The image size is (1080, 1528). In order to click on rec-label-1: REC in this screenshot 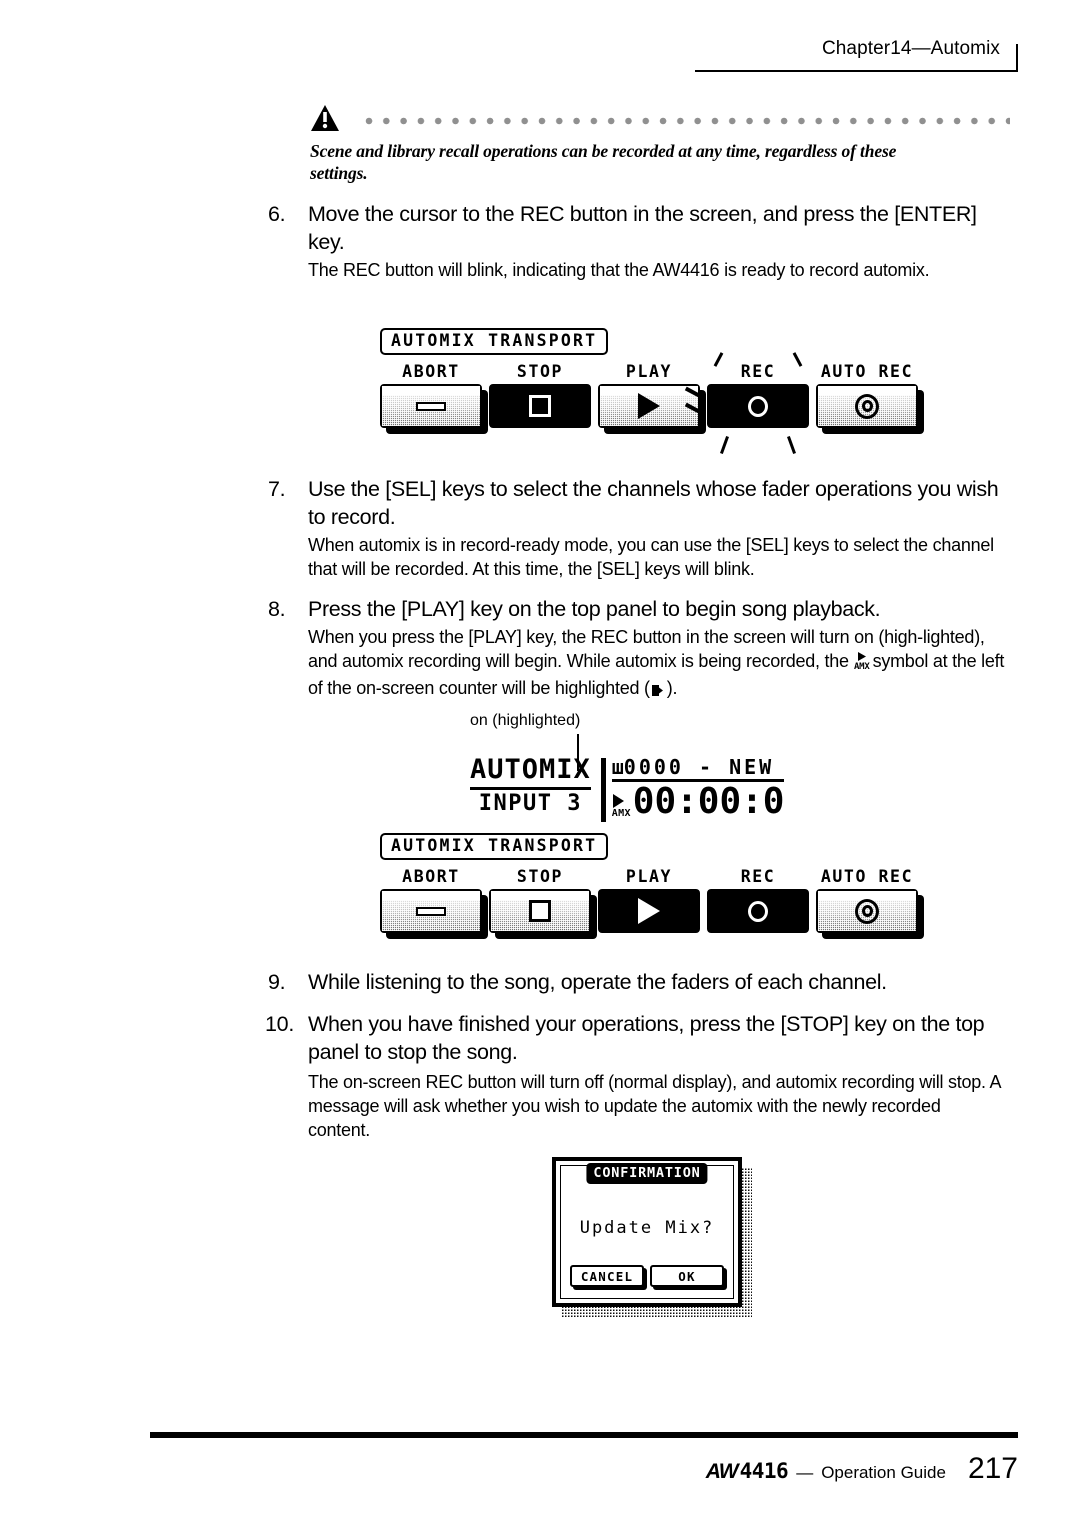, I will do `click(758, 371)`.